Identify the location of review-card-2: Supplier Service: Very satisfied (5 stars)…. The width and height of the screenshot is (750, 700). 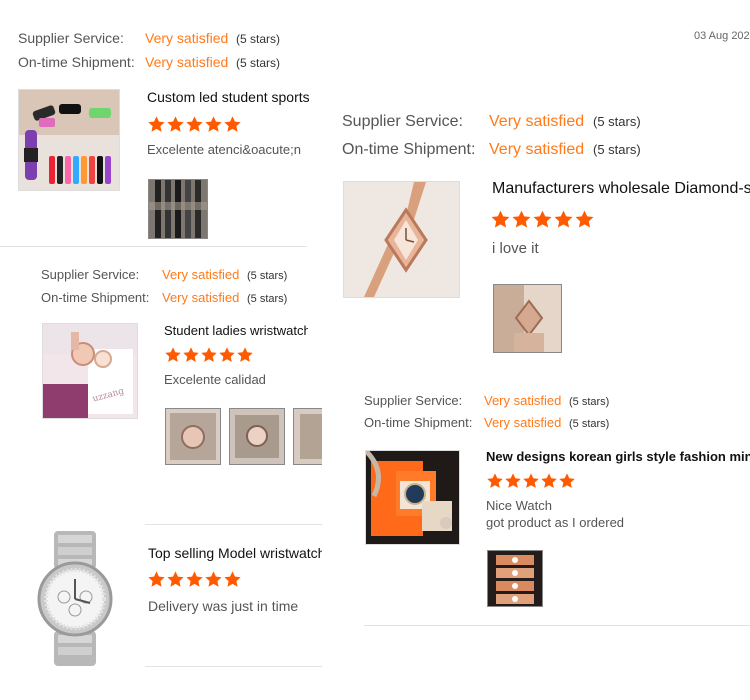
(161, 362).